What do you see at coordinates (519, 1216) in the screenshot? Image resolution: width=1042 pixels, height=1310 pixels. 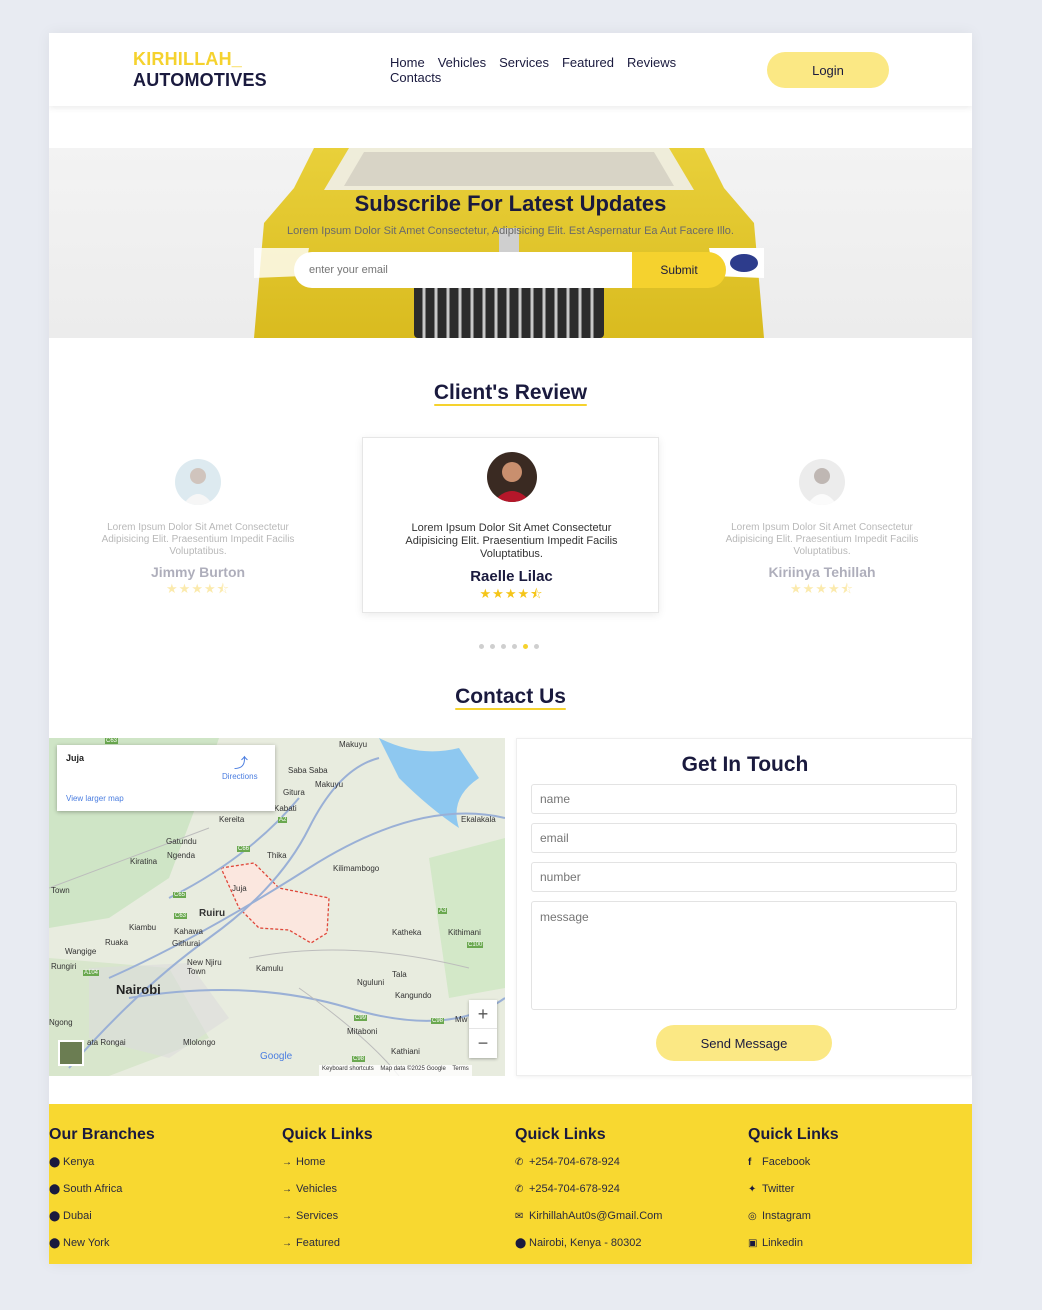 I see `envelope-icon: ✉` at bounding box center [519, 1216].